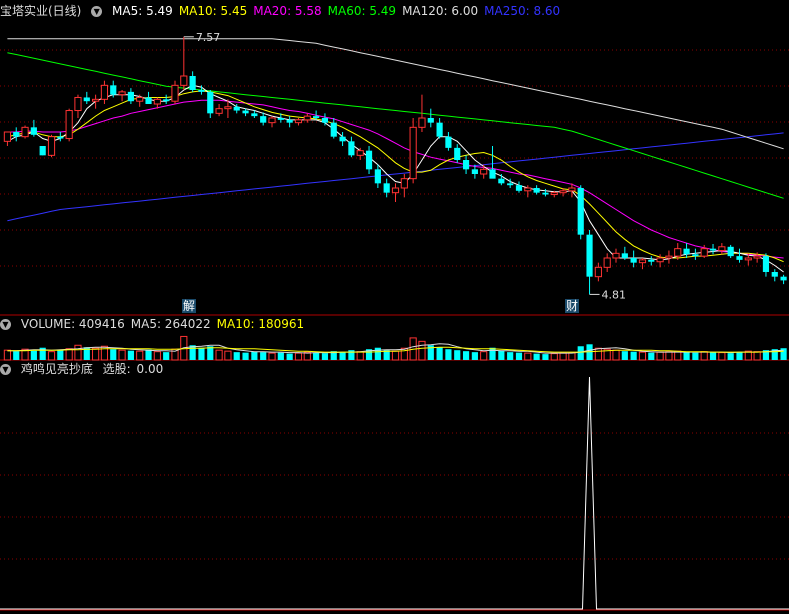 The image size is (789, 614). I want to click on legend-entry: MA250: 8.60, so click(522, 11).